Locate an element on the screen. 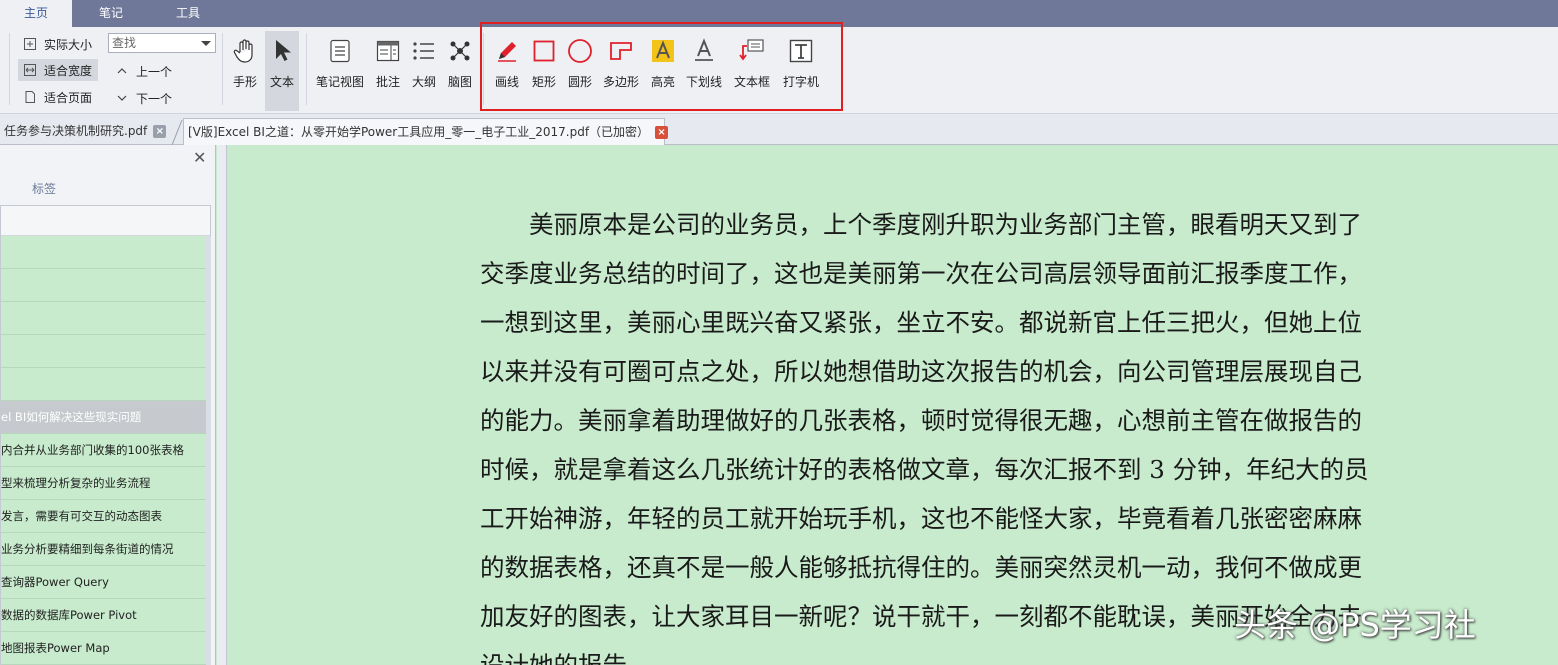 This screenshot has height=665, width=1558. annotate-label: 批注 is located at coordinates (387, 82).